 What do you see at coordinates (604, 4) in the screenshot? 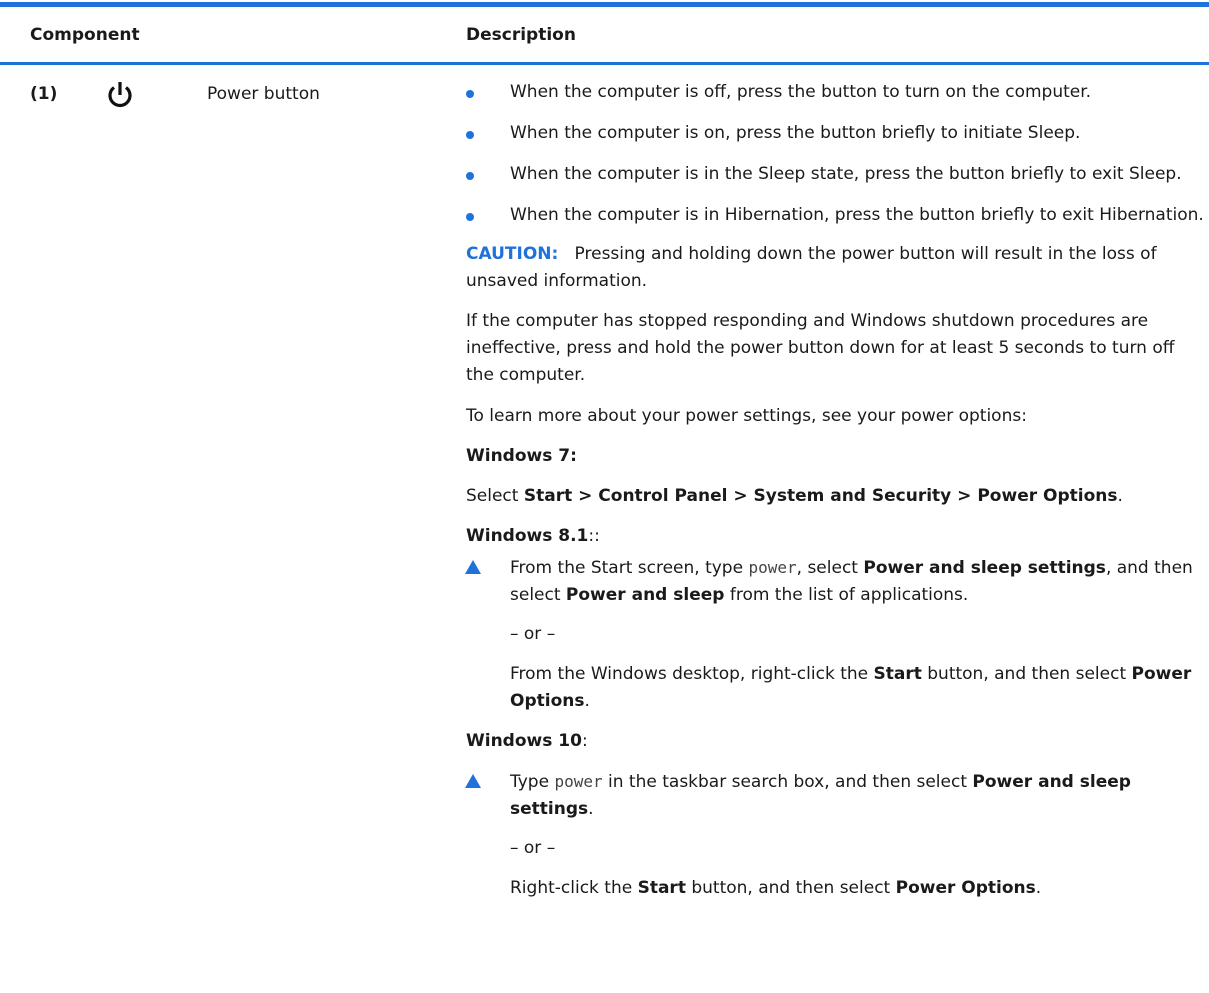
I see `table-top-rule` at bounding box center [604, 4].